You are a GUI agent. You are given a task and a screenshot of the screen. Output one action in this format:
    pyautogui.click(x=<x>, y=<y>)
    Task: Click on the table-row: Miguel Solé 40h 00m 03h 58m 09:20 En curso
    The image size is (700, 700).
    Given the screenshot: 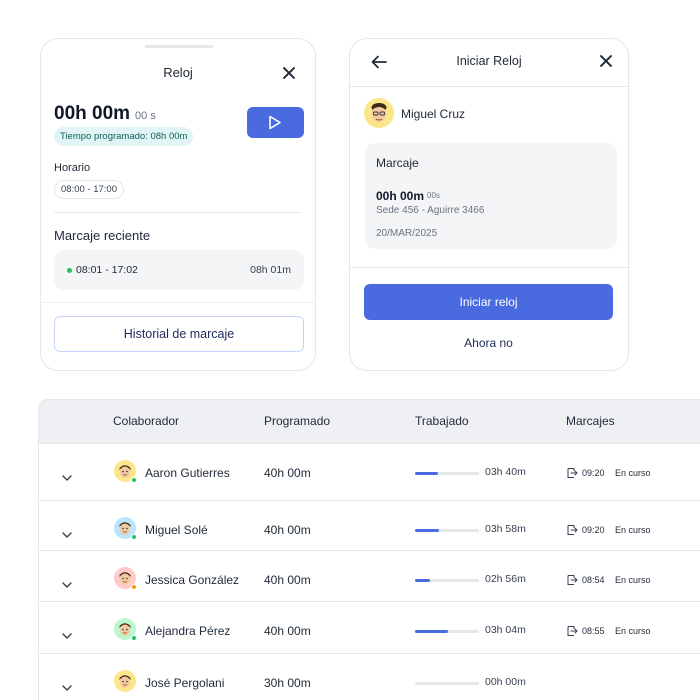 What is the action you would take?
    pyautogui.click(x=369, y=526)
    